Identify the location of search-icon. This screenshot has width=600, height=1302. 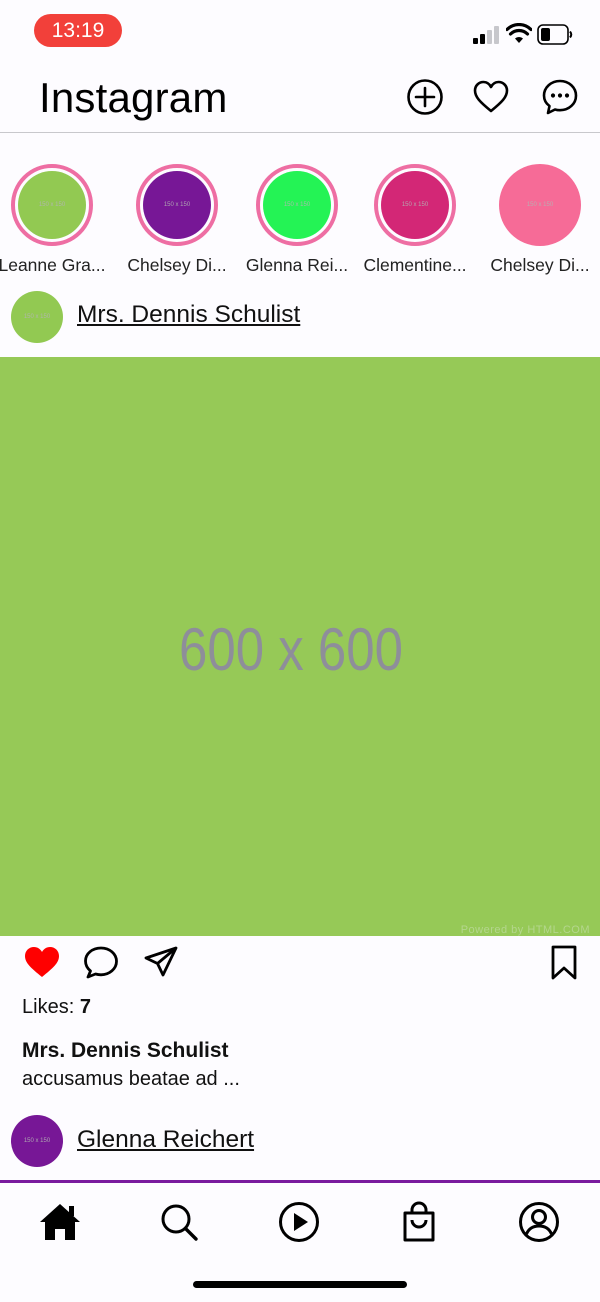
(179, 1222).